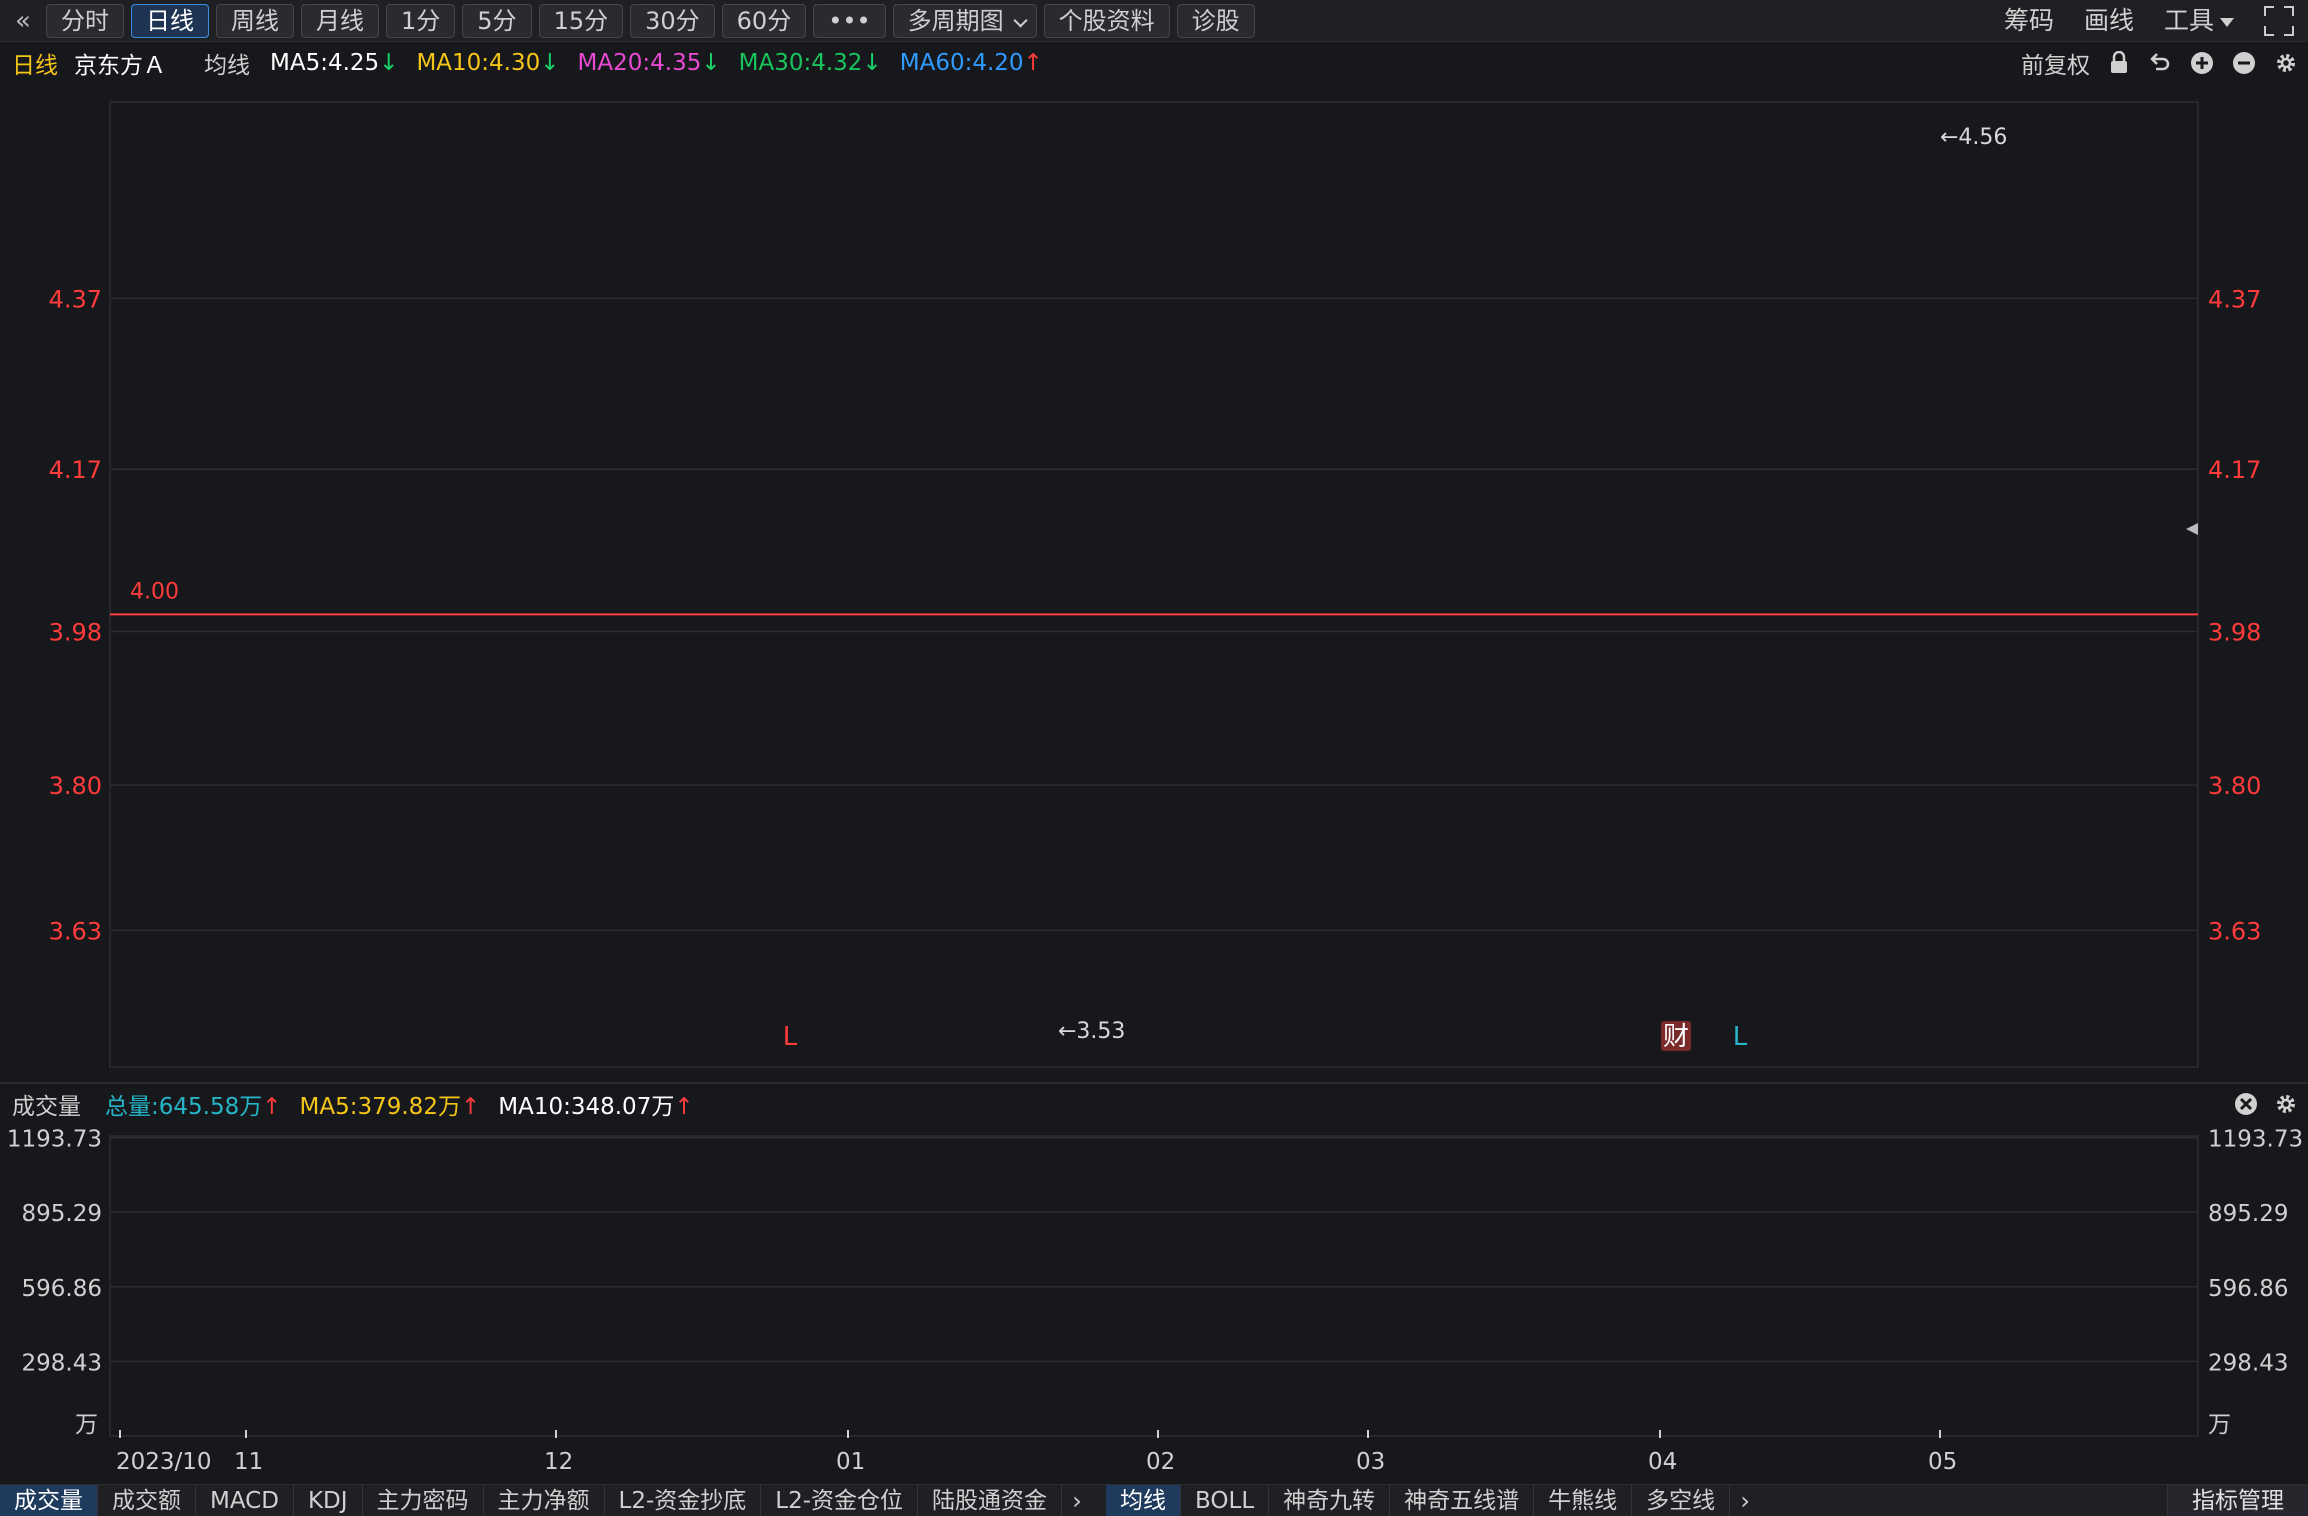 The height and width of the screenshot is (1516, 2308). I want to click on pane-divider, so click(1154, 1083).